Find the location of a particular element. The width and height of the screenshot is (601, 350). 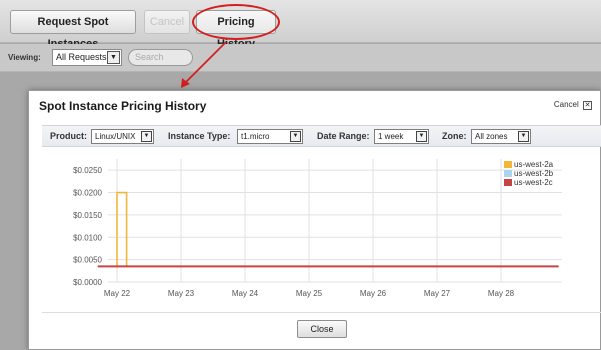

product-label: Product: is located at coordinates (68, 136).